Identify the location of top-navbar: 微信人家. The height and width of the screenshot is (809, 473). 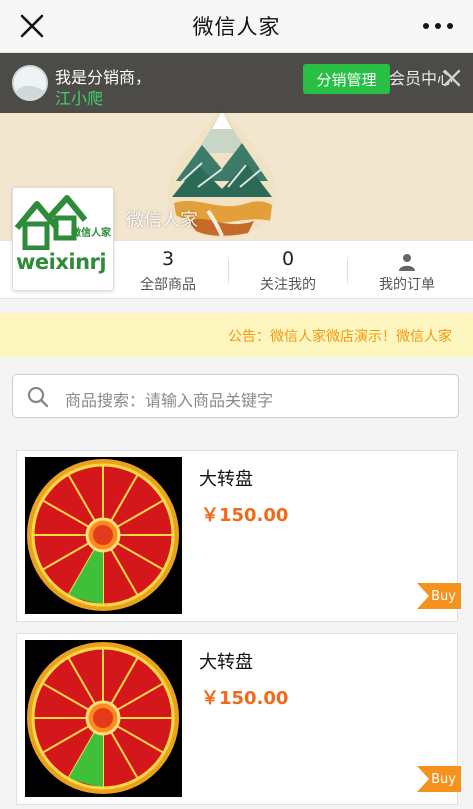
(236, 26).